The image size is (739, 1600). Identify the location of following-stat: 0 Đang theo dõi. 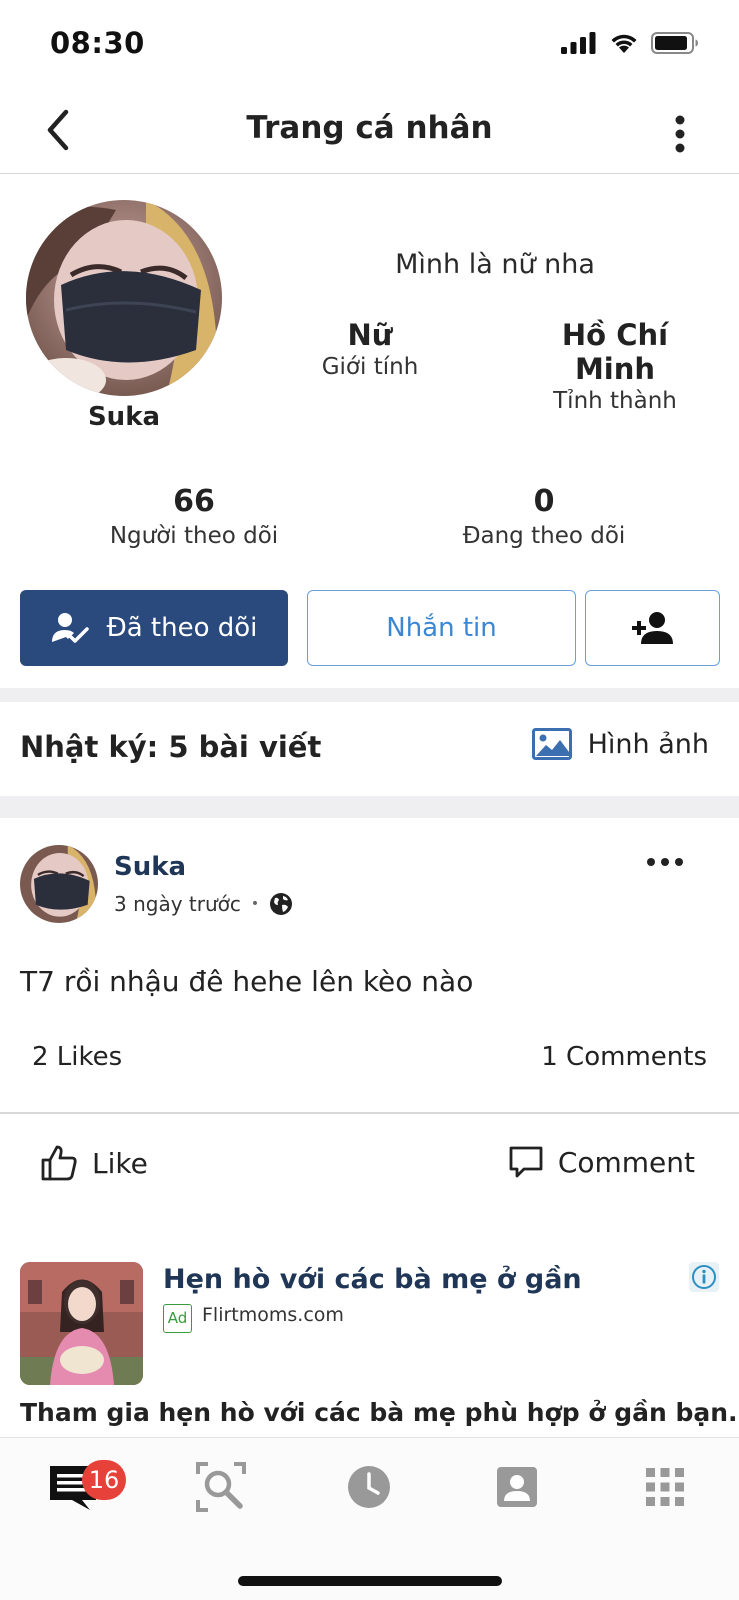
(544, 516).